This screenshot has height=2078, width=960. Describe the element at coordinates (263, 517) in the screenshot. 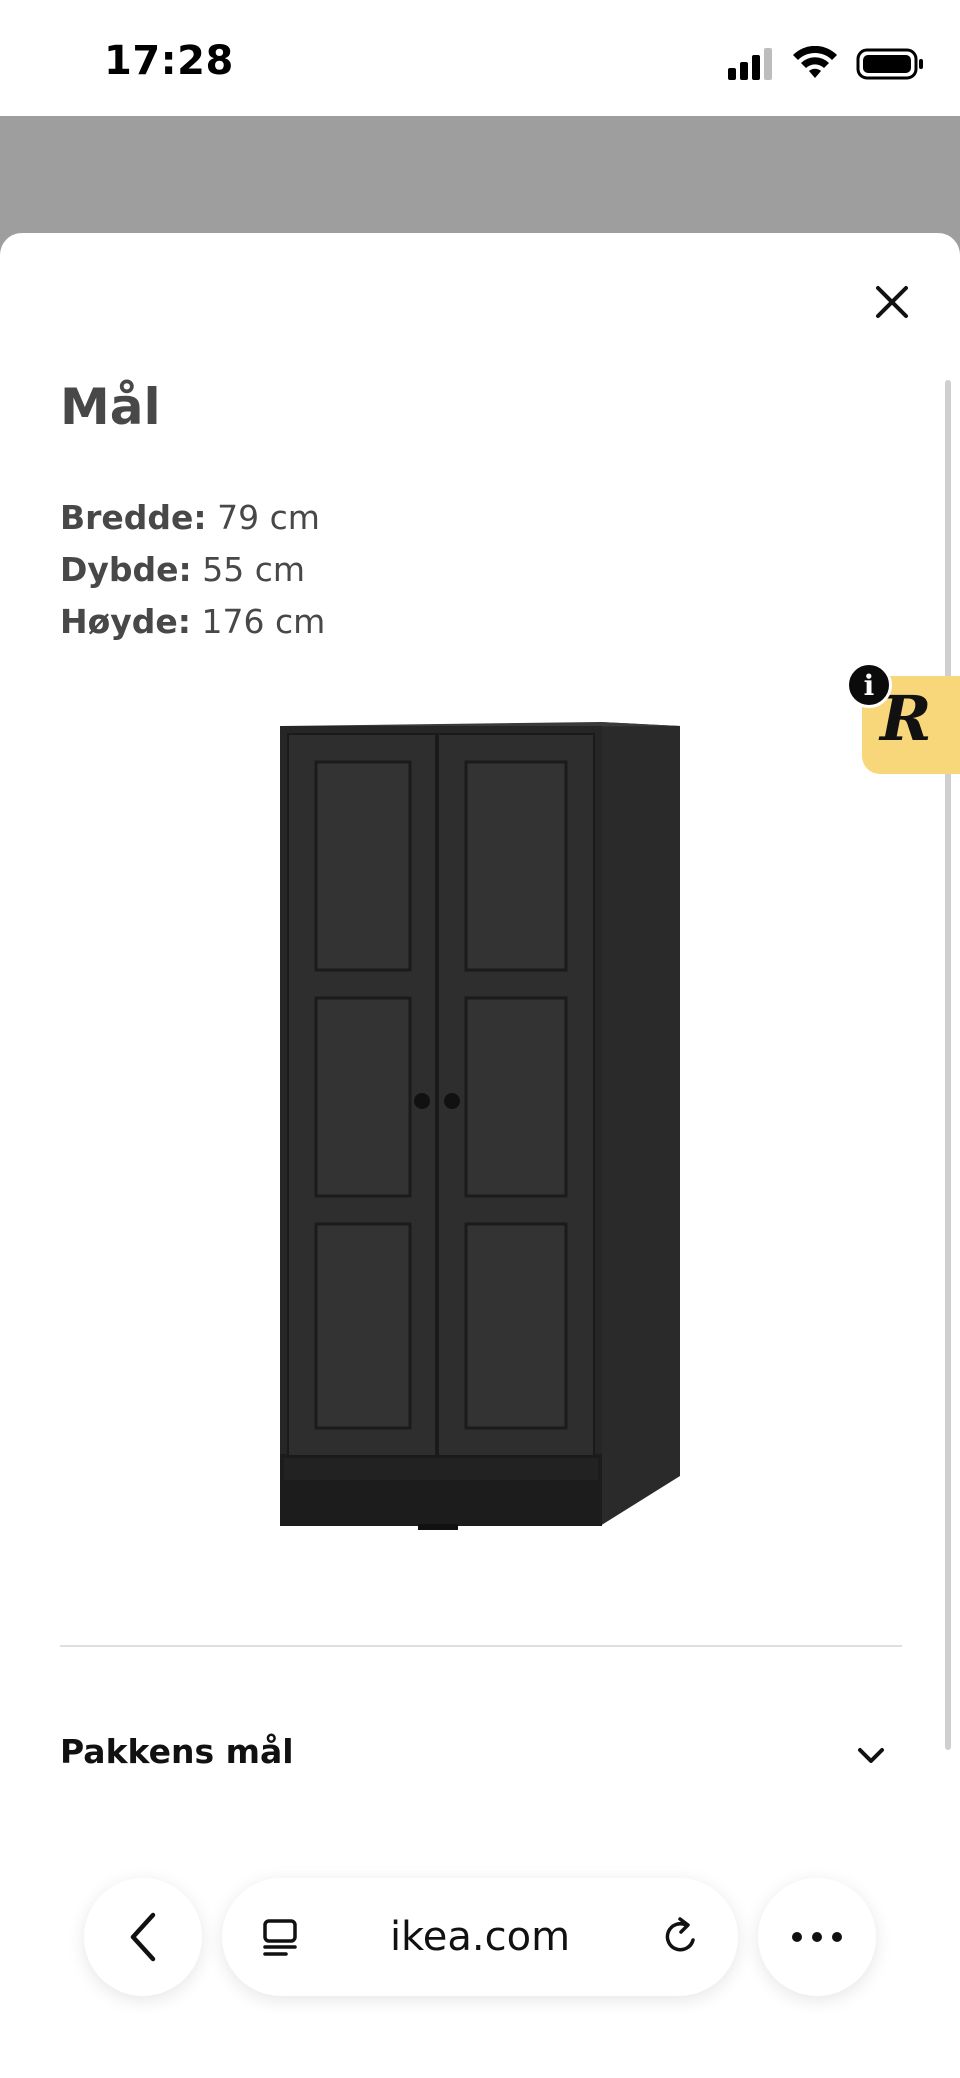

I see `dimension-value: 79 cm` at that location.